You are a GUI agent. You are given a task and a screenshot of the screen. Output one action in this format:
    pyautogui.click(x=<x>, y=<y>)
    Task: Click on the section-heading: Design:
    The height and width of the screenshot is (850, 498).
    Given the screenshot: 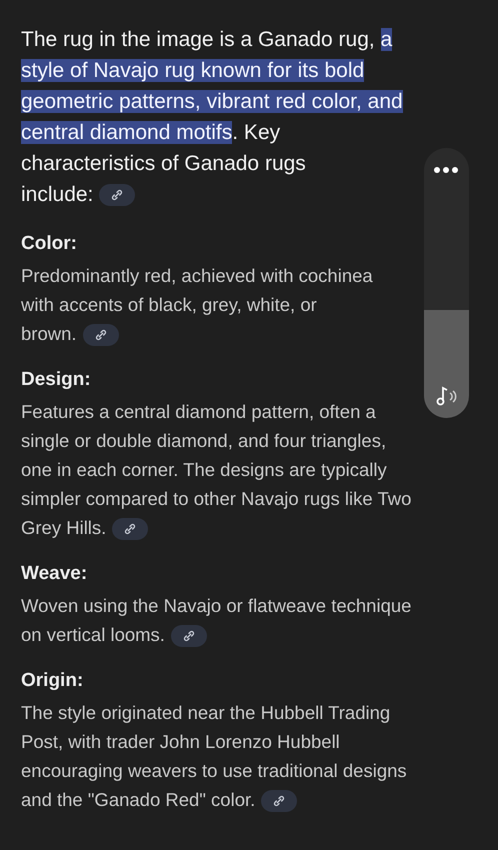 What is the action you would take?
    pyautogui.click(x=56, y=380)
    